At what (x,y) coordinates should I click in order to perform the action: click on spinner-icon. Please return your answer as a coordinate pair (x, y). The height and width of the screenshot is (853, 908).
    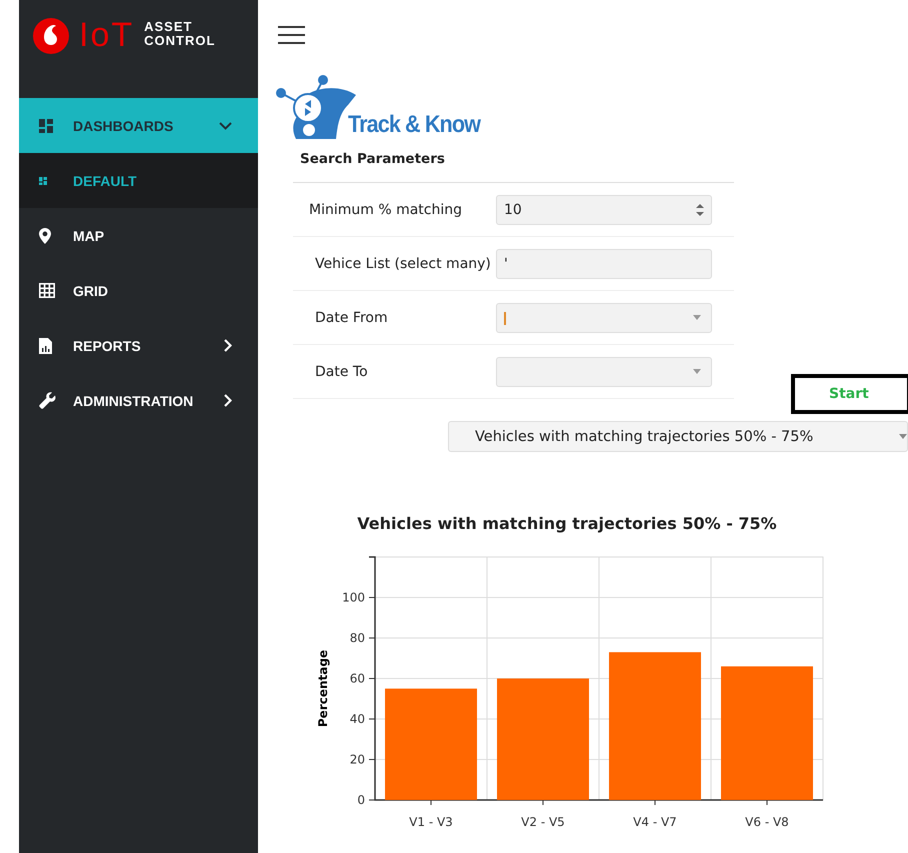
    Looking at the image, I should click on (700, 209).